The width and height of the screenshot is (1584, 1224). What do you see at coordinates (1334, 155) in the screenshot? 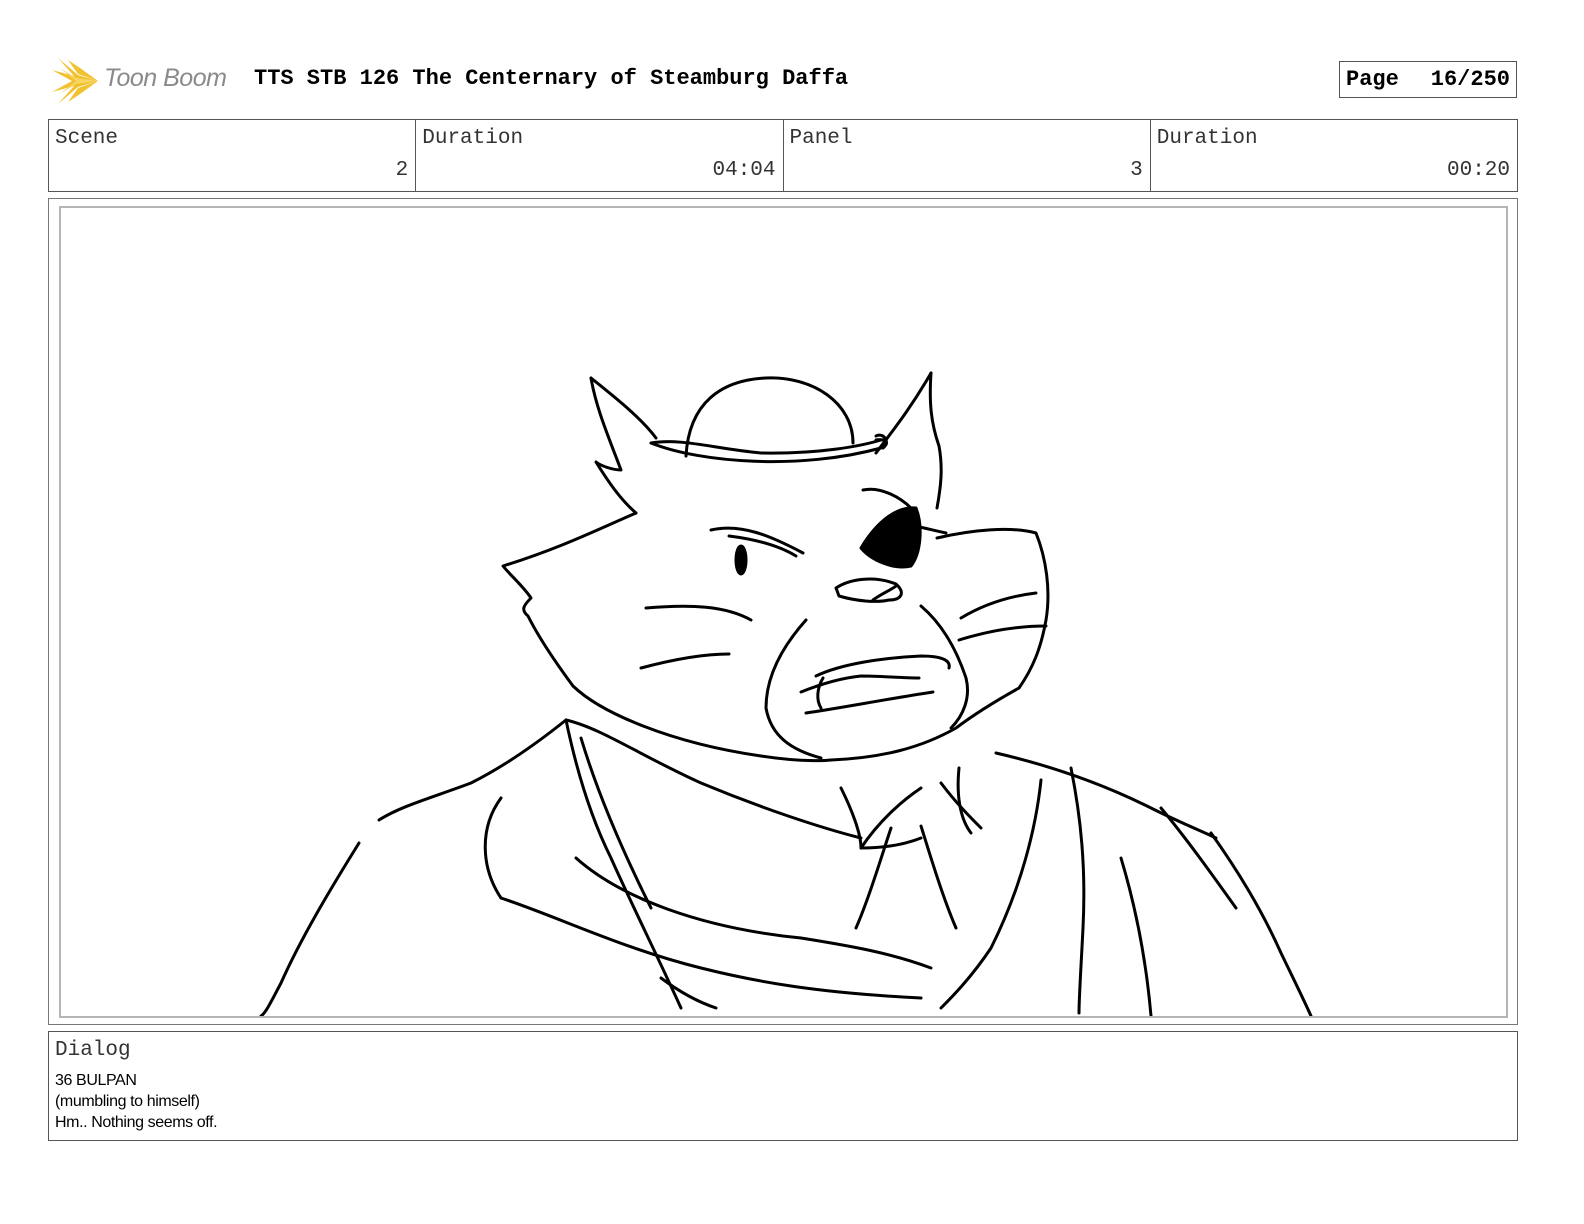
I see `panel-duration-cell: Duration 00:20` at bounding box center [1334, 155].